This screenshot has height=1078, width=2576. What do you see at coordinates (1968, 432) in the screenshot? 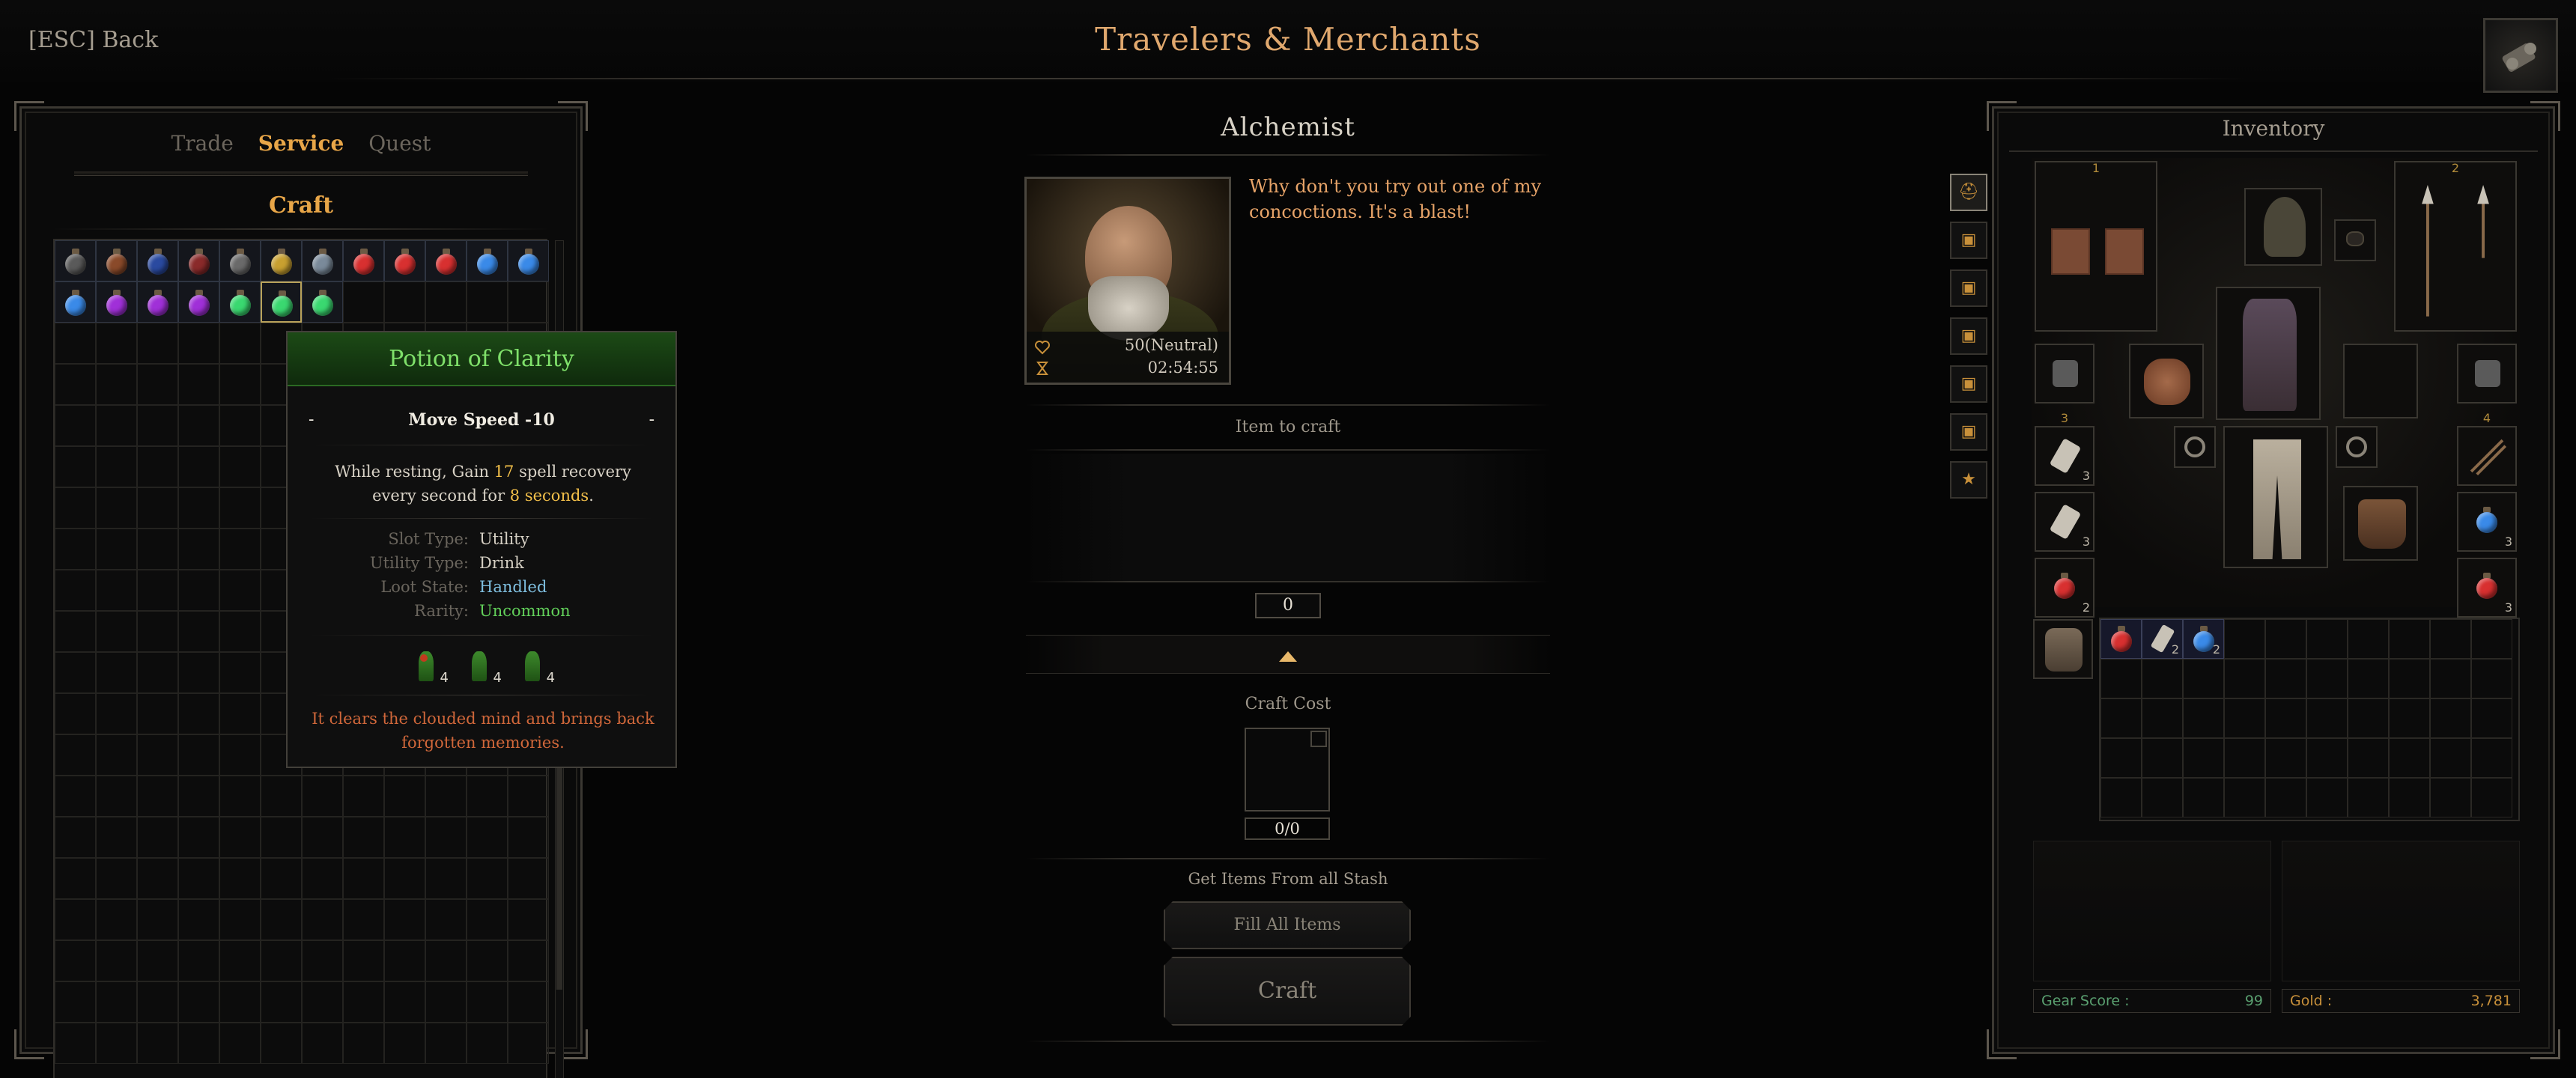
I see `tab-stash-5: ▣` at bounding box center [1968, 432].